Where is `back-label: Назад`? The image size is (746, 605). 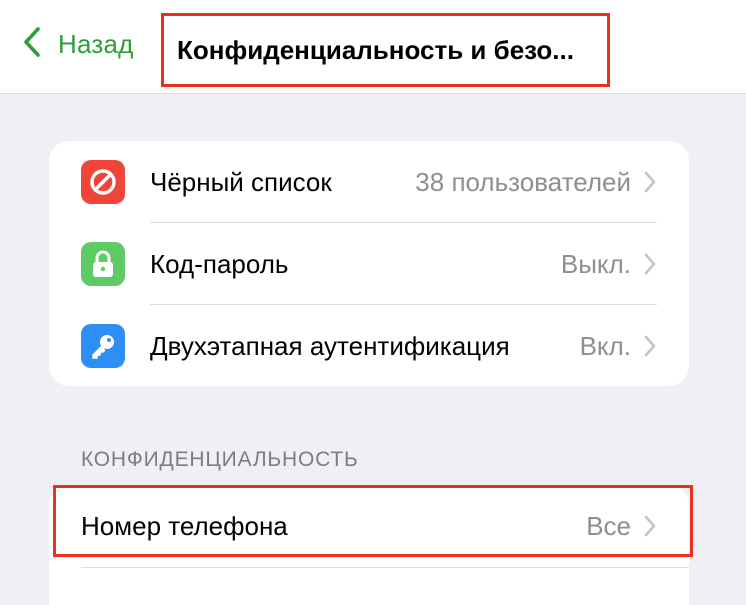 back-label: Назад is located at coordinates (96, 43).